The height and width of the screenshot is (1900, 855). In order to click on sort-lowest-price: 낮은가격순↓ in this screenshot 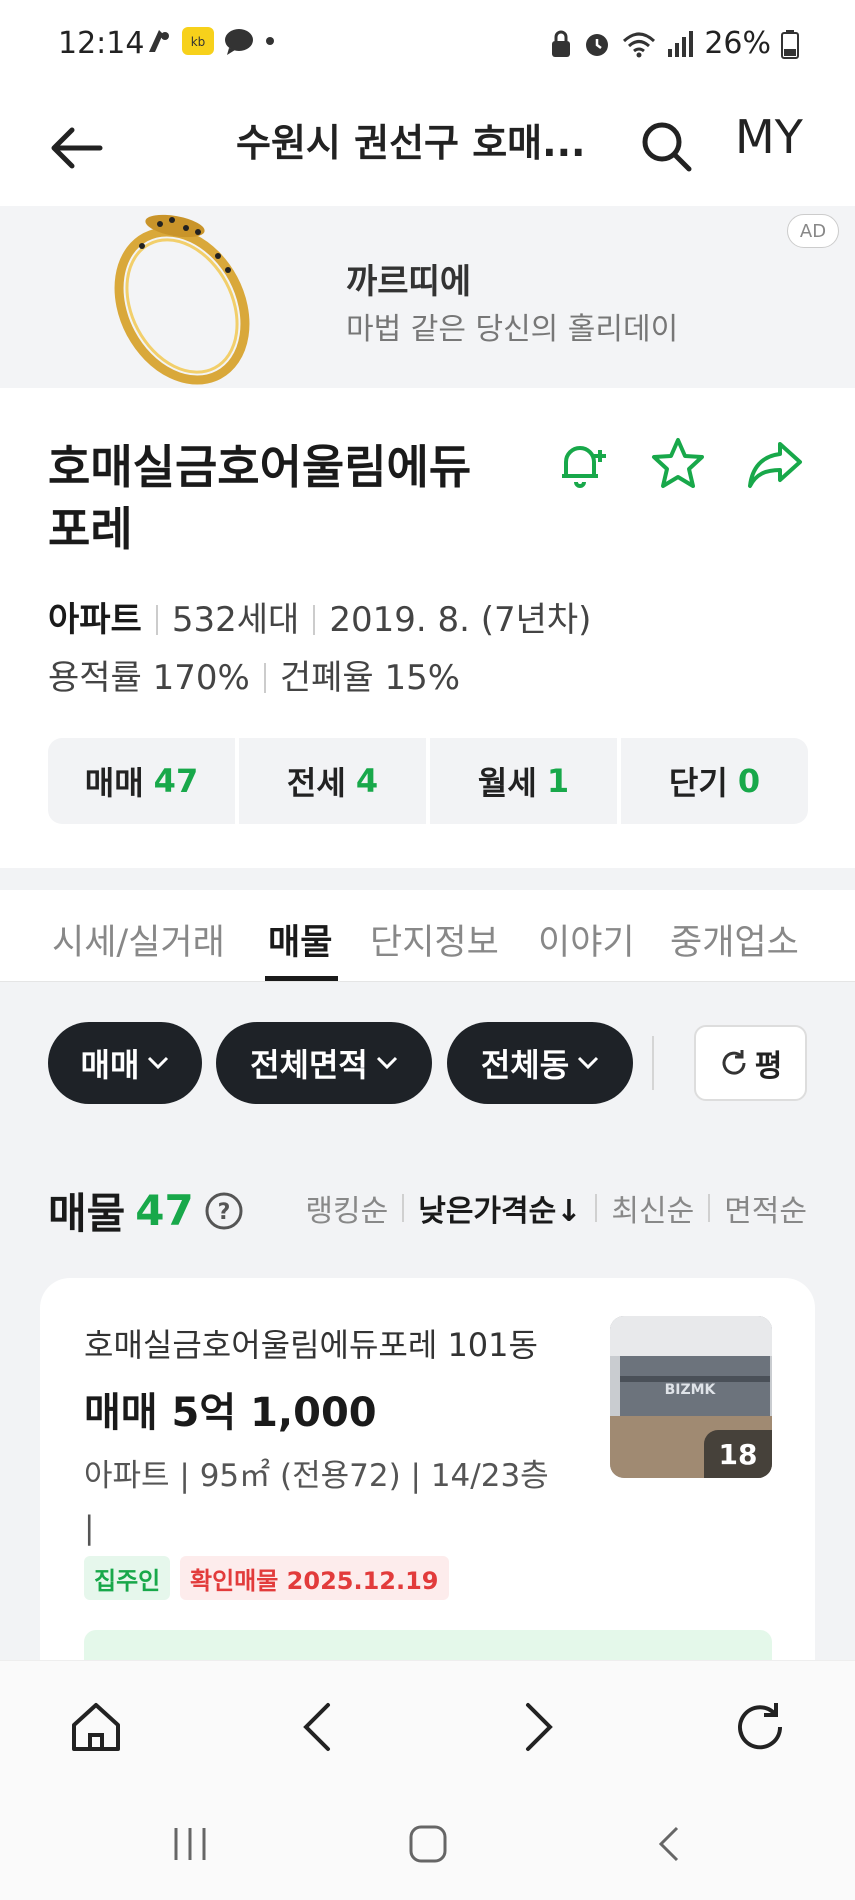, I will do `click(499, 1208)`.